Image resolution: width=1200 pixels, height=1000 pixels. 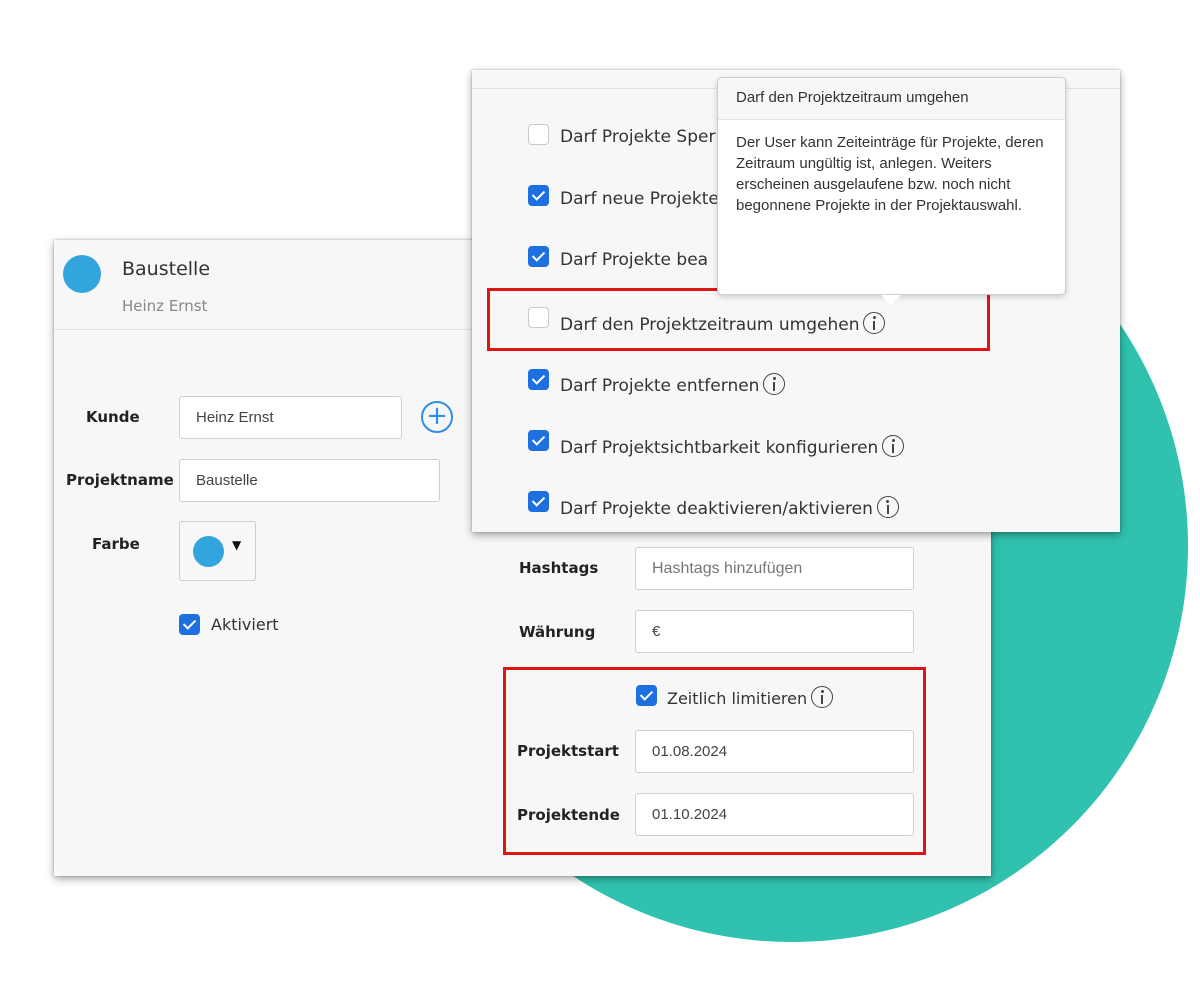 I want to click on currency-field: €, so click(x=774, y=631).